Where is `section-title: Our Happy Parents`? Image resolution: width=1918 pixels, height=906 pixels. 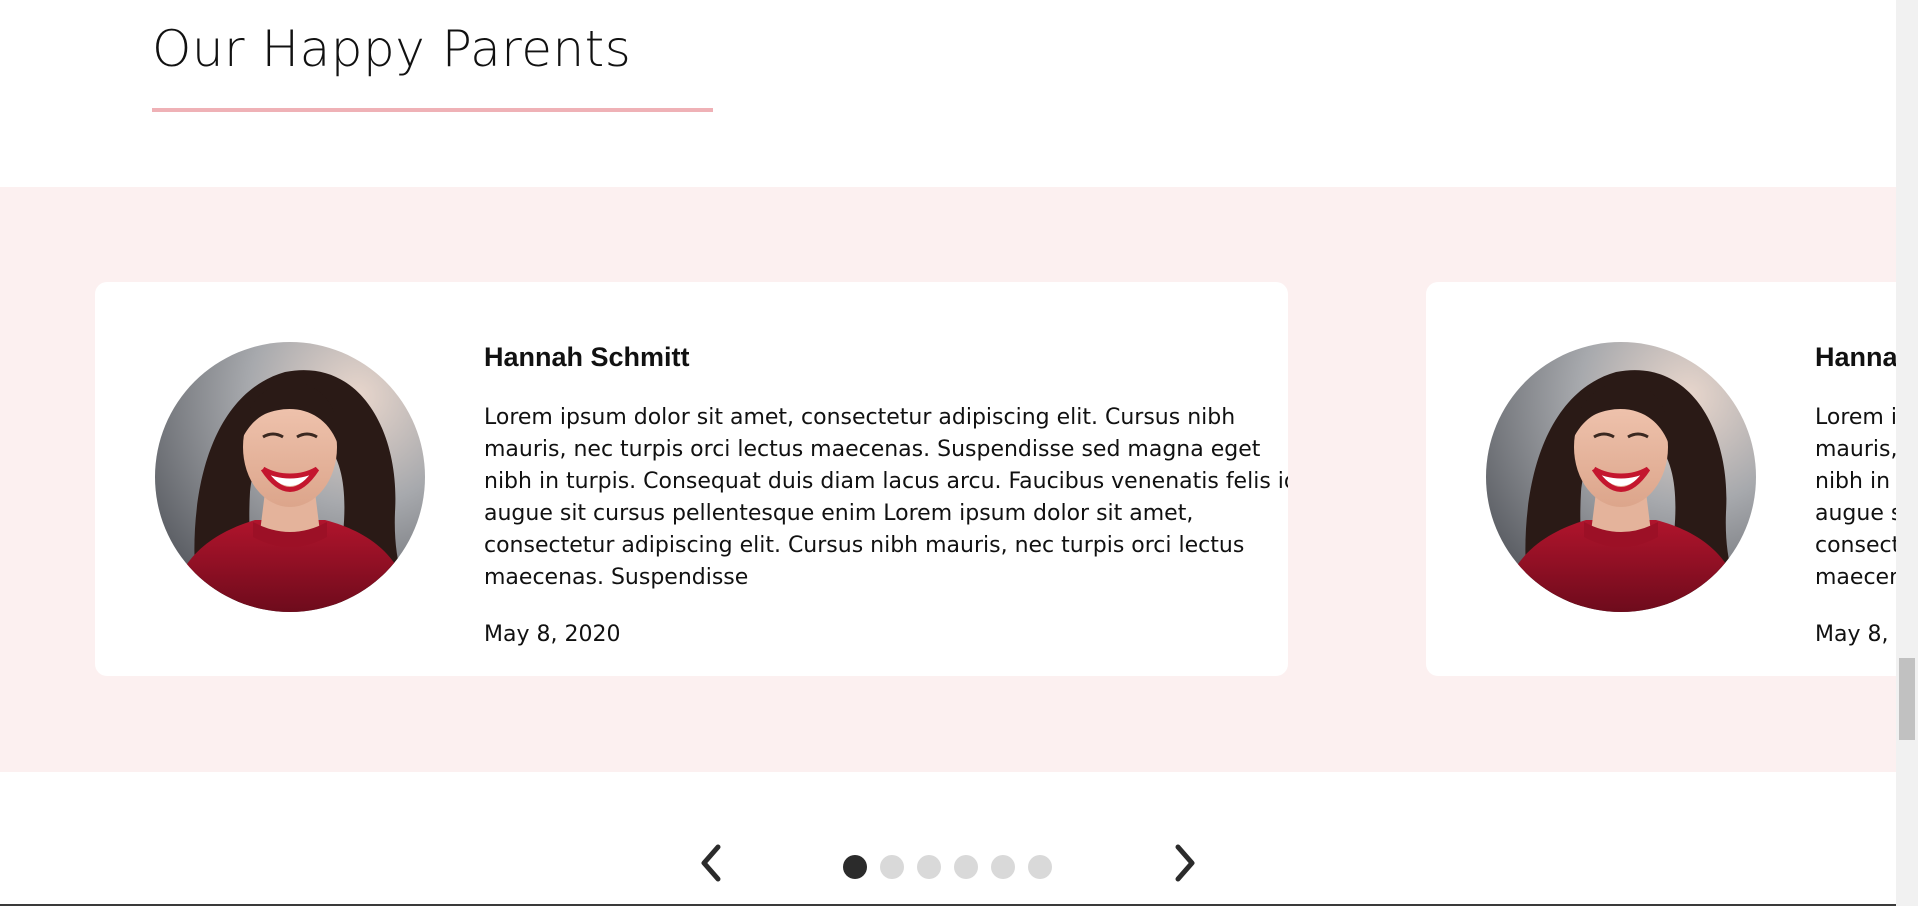 section-title: Our Happy Parents is located at coordinates (392, 49).